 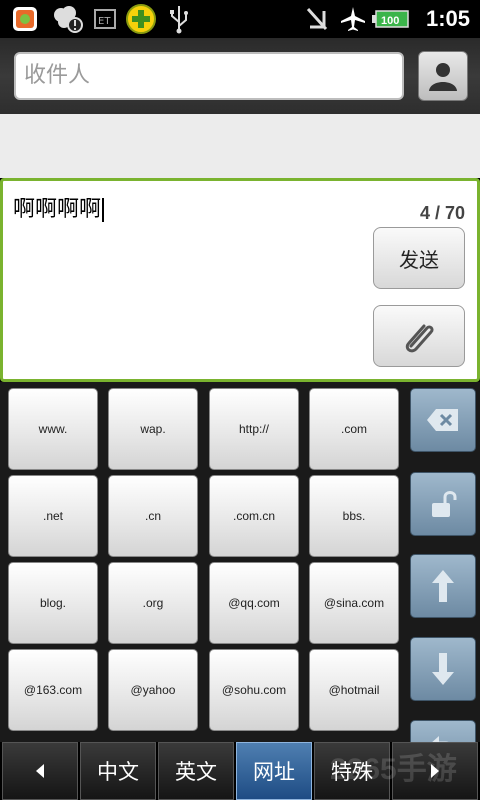 What do you see at coordinates (254, 690) in the screenshot?
I see `key-sohu: @sohu.com` at bounding box center [254, 690].